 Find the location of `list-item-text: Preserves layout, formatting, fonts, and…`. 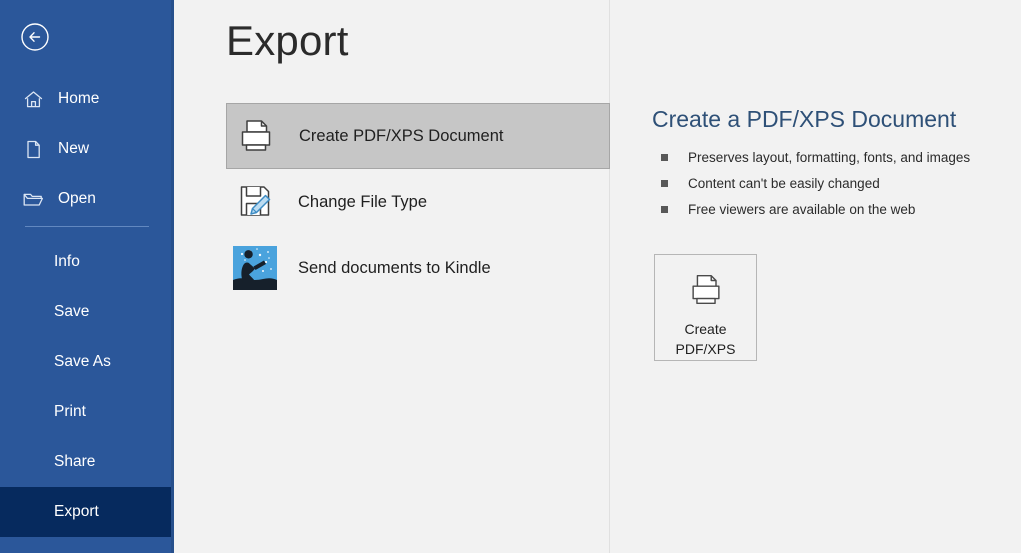

list-item-text: Preserves layout, formatting, fonts, and… is located at coordinates (829, 157).